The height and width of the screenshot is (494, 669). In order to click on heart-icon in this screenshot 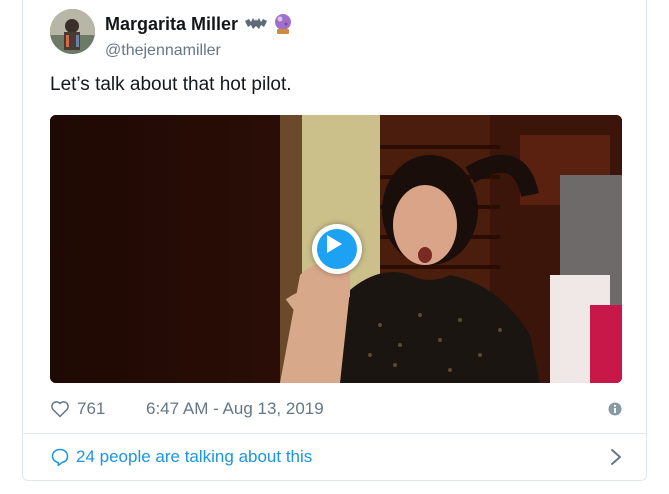, I will do `click(60, 409)`.